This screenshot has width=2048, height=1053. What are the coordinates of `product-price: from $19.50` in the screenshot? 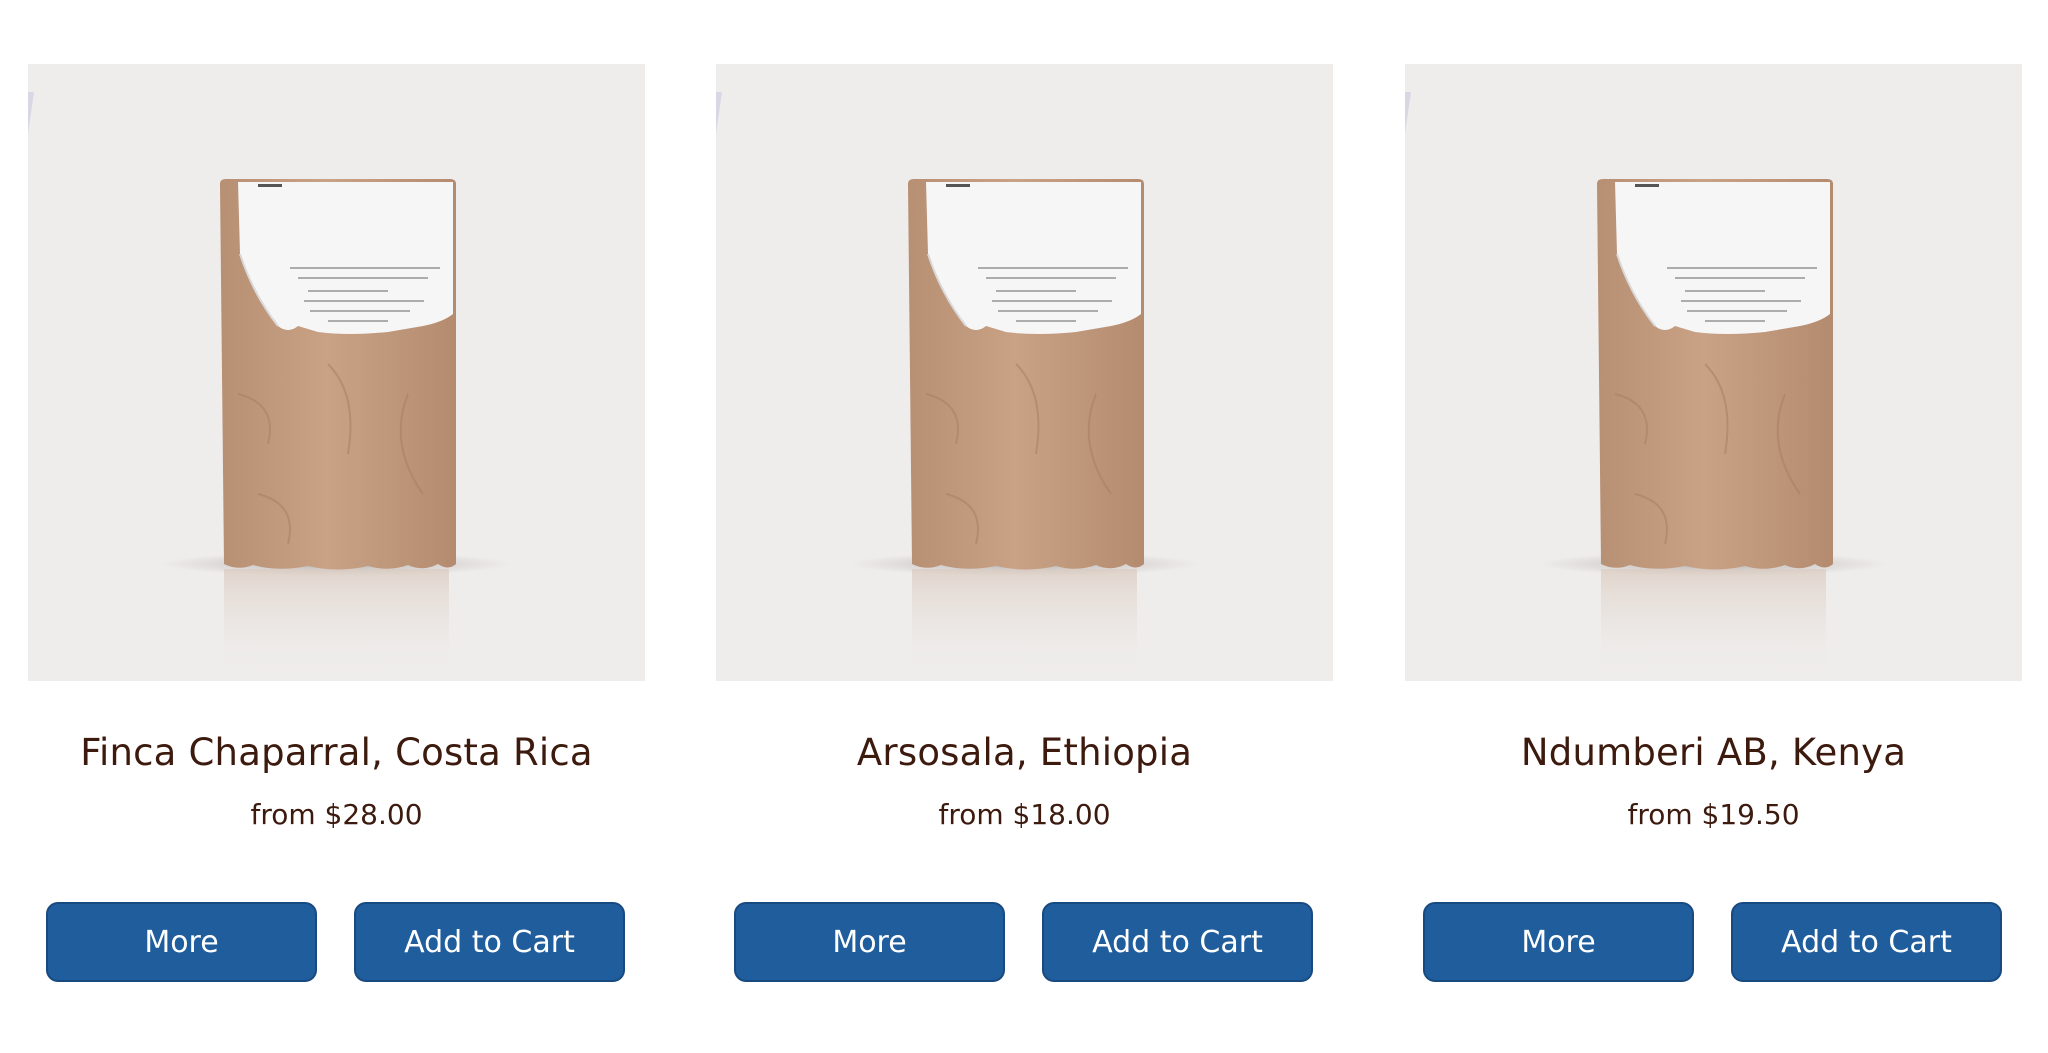 It's located at (1713, 814).